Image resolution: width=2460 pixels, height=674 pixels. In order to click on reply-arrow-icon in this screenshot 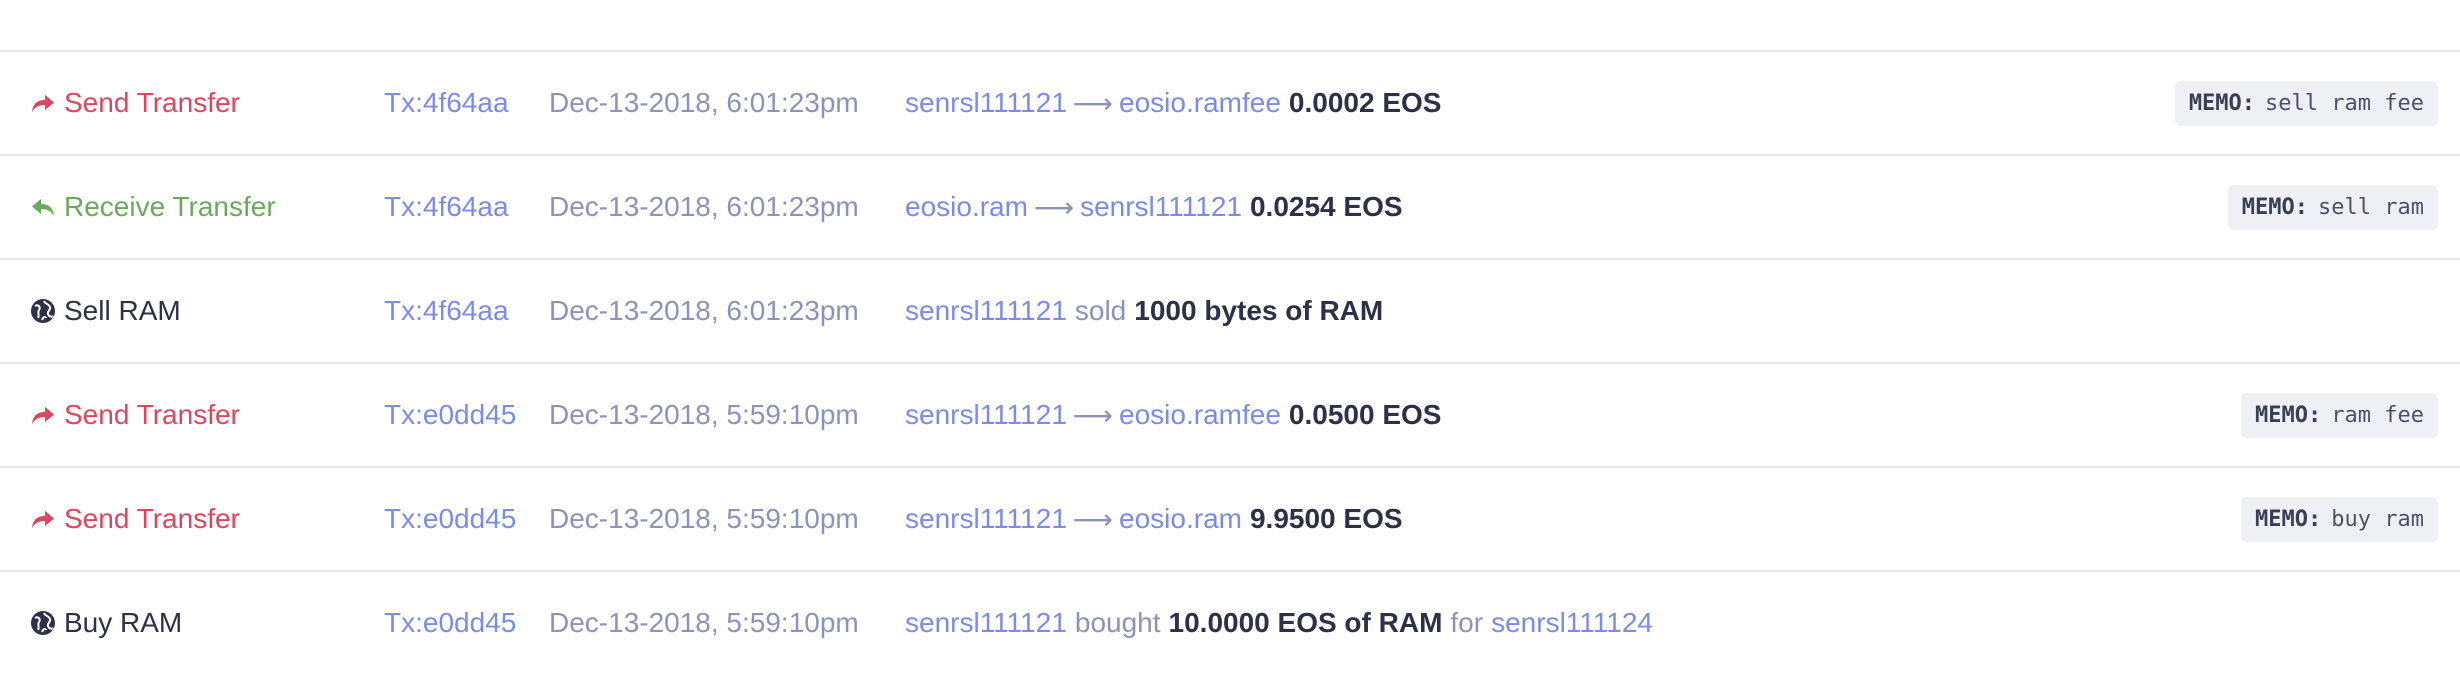, I will do `click(43, 207)`.